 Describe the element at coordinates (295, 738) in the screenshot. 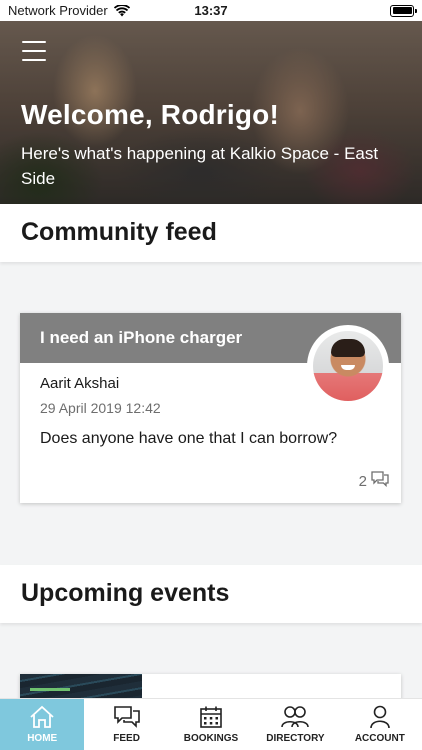

I see `tab-directory-label: DIRECTORY` at that location.